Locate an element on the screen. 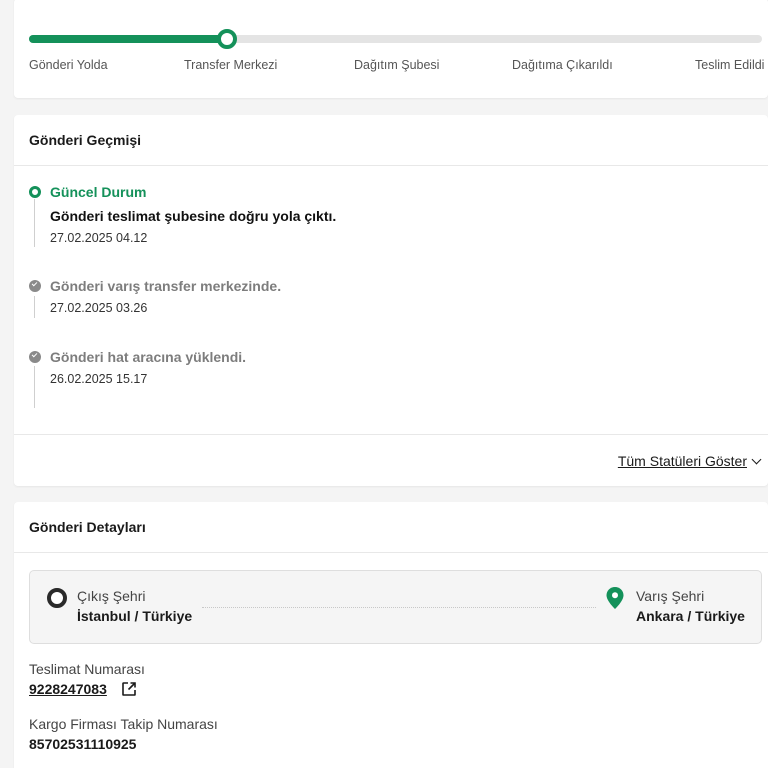 This screenshot has width=768, height=768. origin-city: İstanbul / Türkiye is located at coordinates (135, 616).